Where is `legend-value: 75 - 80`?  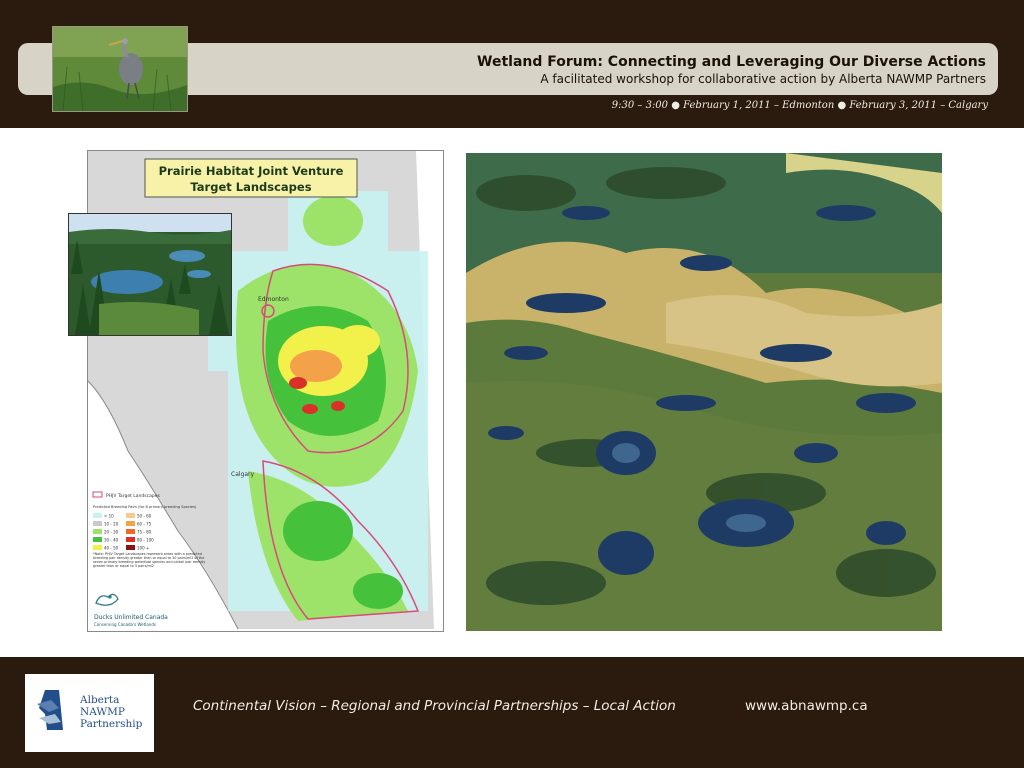
legend-value: 75 - 80 is located at coordinates (144, 532).